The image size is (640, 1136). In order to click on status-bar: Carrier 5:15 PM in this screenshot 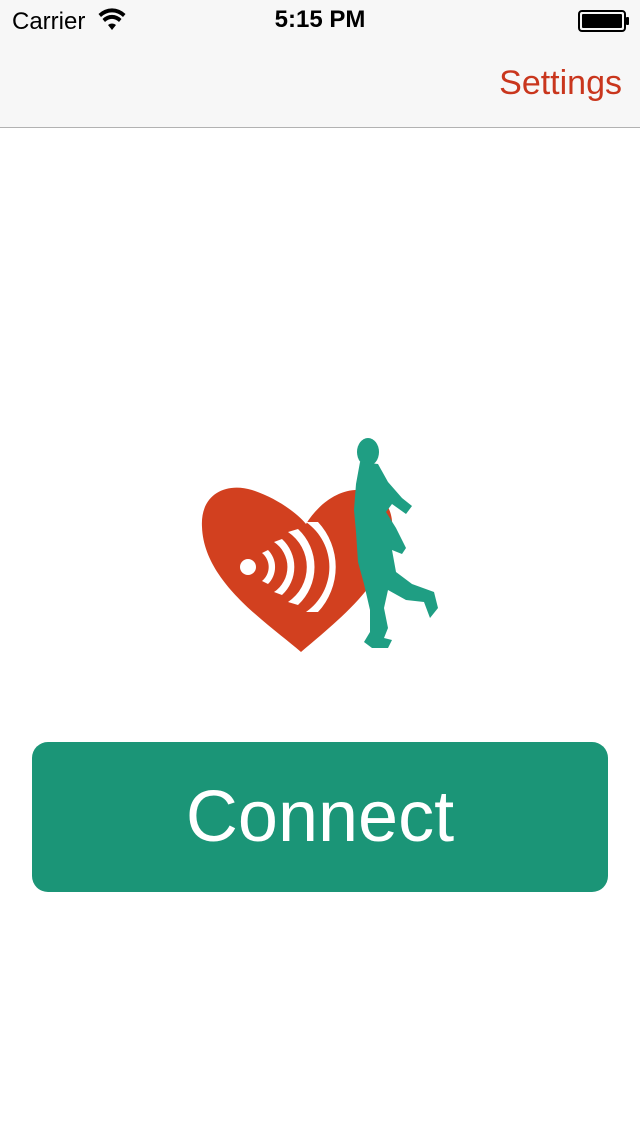, I will do `click(320, 20)`.